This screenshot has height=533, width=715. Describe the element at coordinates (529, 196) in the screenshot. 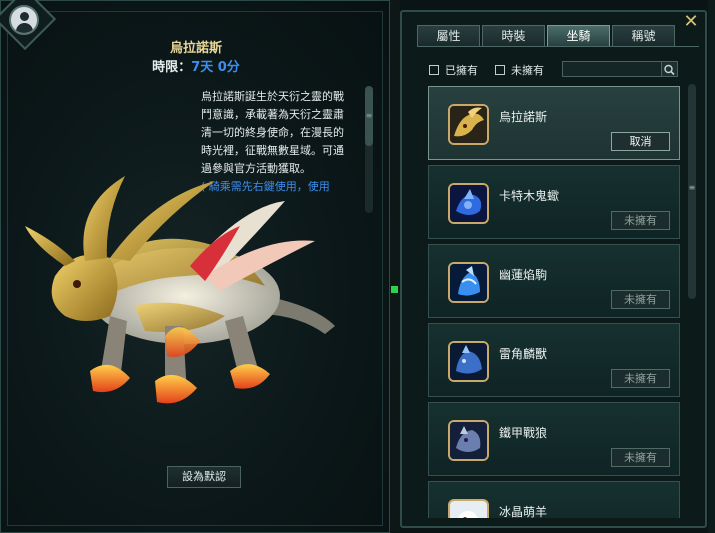

I see `mount-name: 卡特木鬼蠍` at that location.